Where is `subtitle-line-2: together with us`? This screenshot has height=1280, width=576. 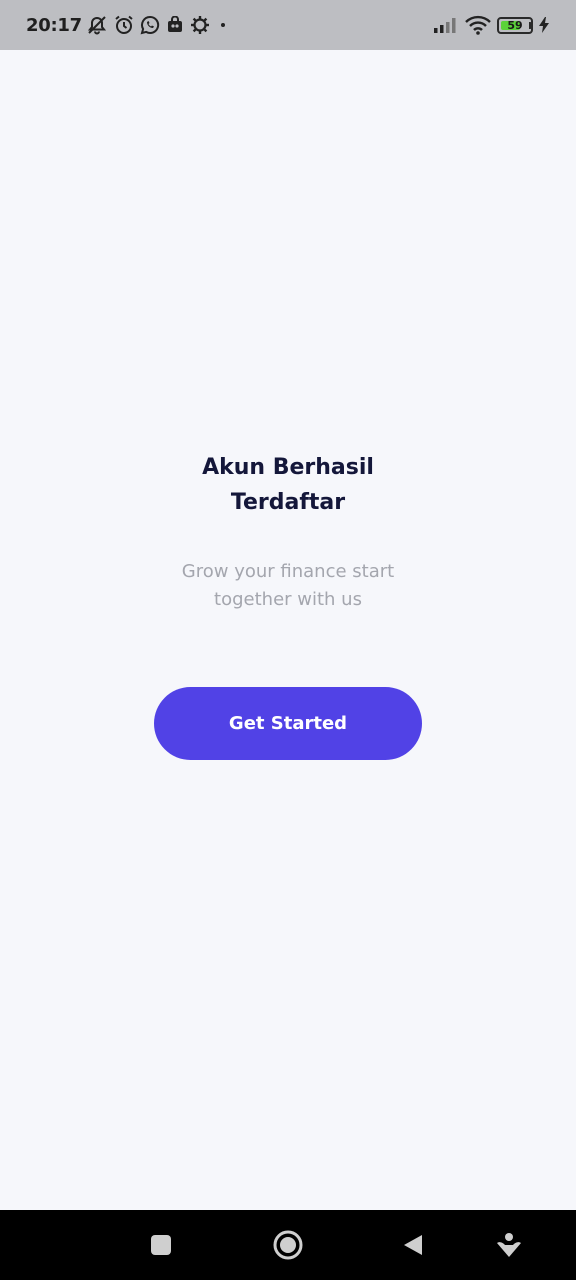 subtitle-line-2: together with us is located at coordinates (288, 599).